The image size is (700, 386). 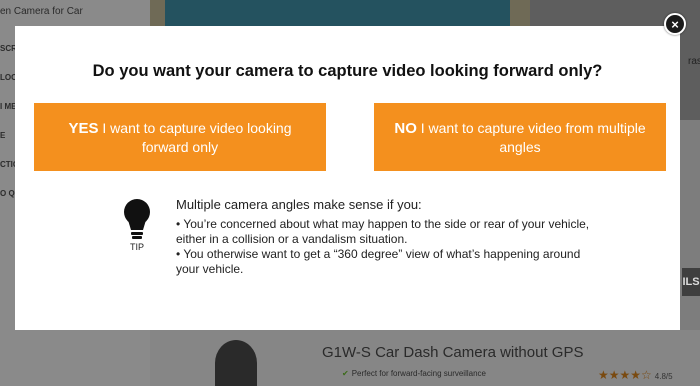 What do you see at coordinates (663, 376) in the screenshot?
I see `background-rating-count: 4.8/5` at bounding box center [663, 376].